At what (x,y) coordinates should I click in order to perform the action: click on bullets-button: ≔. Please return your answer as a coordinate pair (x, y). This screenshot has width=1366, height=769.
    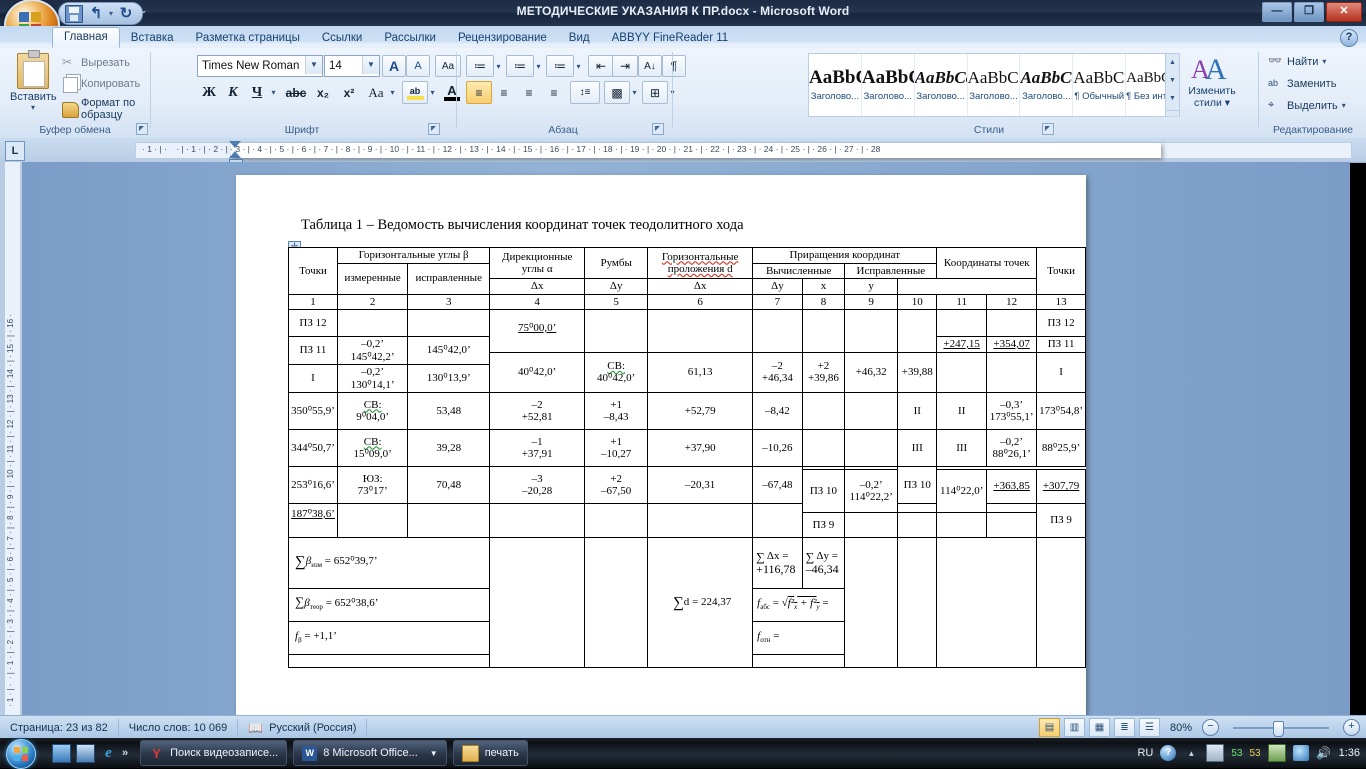
    Looking at the image, I should click on (480, 66).